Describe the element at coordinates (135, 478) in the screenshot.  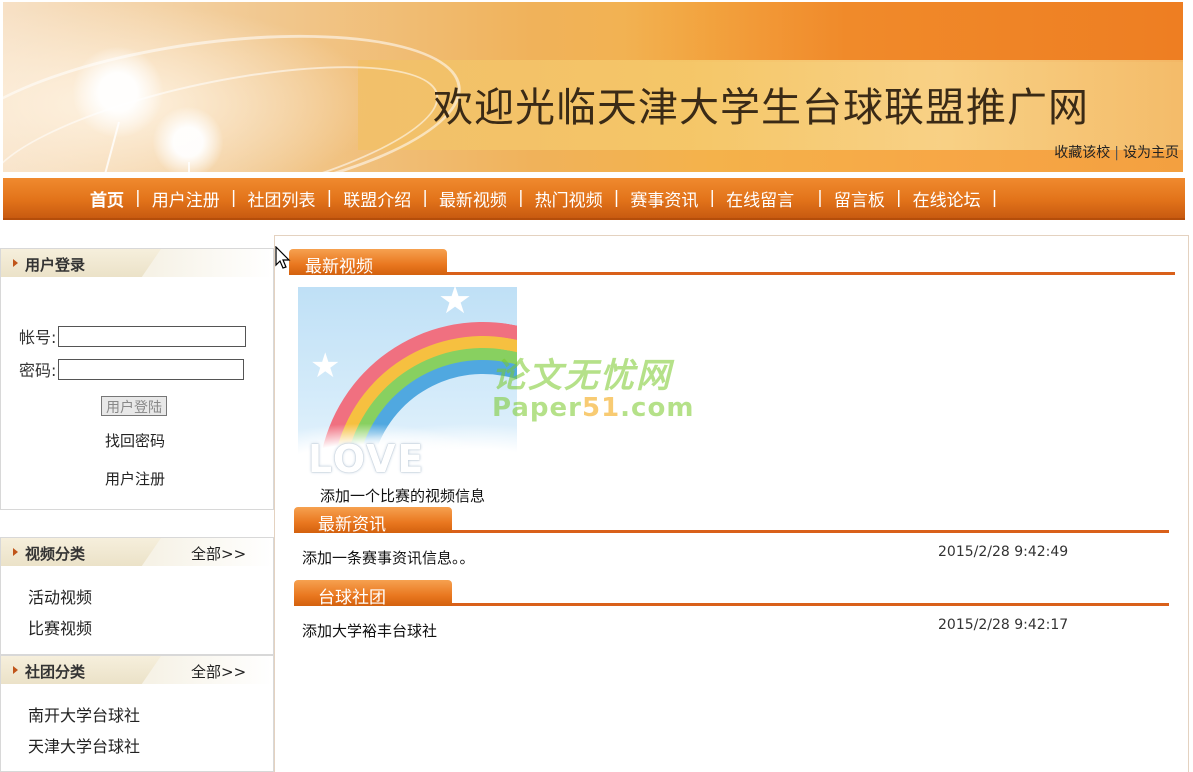
I see `register-link: 用户注册` at that location.